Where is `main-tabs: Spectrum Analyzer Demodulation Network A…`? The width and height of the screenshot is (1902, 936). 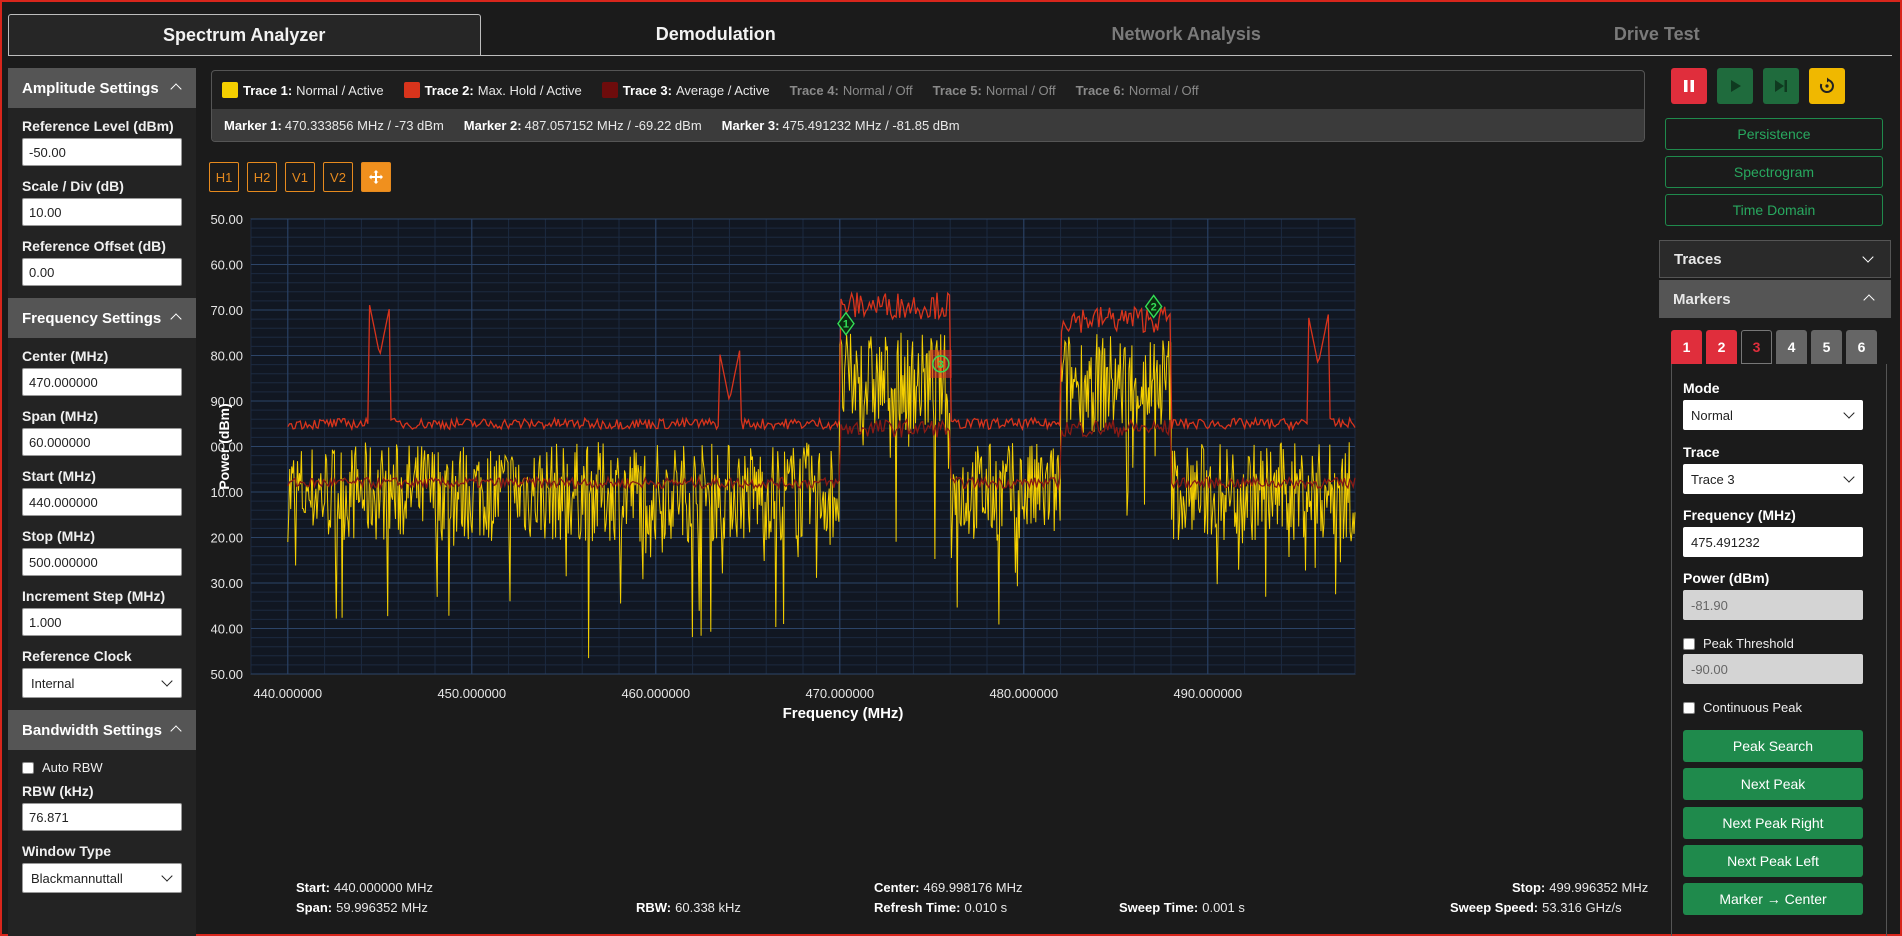
main-tabs: Spectrum Analyzer Demodulation Network A… is located at coordinates (950, 35).